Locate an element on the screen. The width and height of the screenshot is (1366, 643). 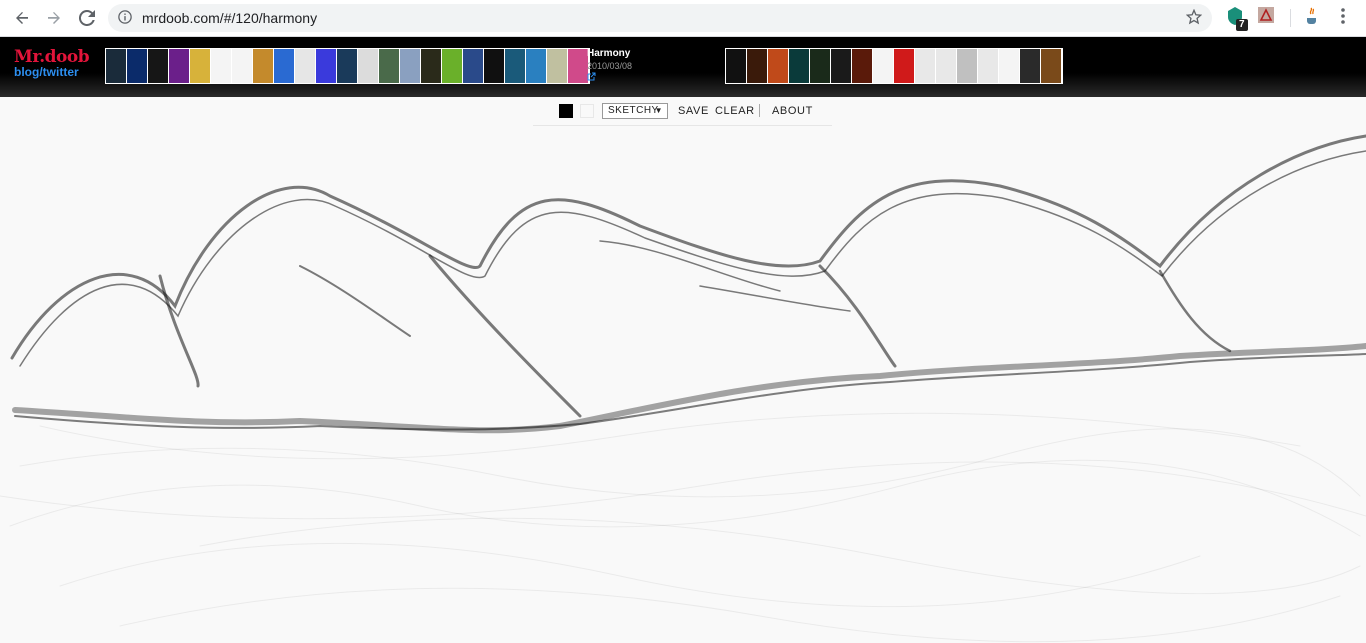
project-title: Harmony is located at coordinates (609, 53).